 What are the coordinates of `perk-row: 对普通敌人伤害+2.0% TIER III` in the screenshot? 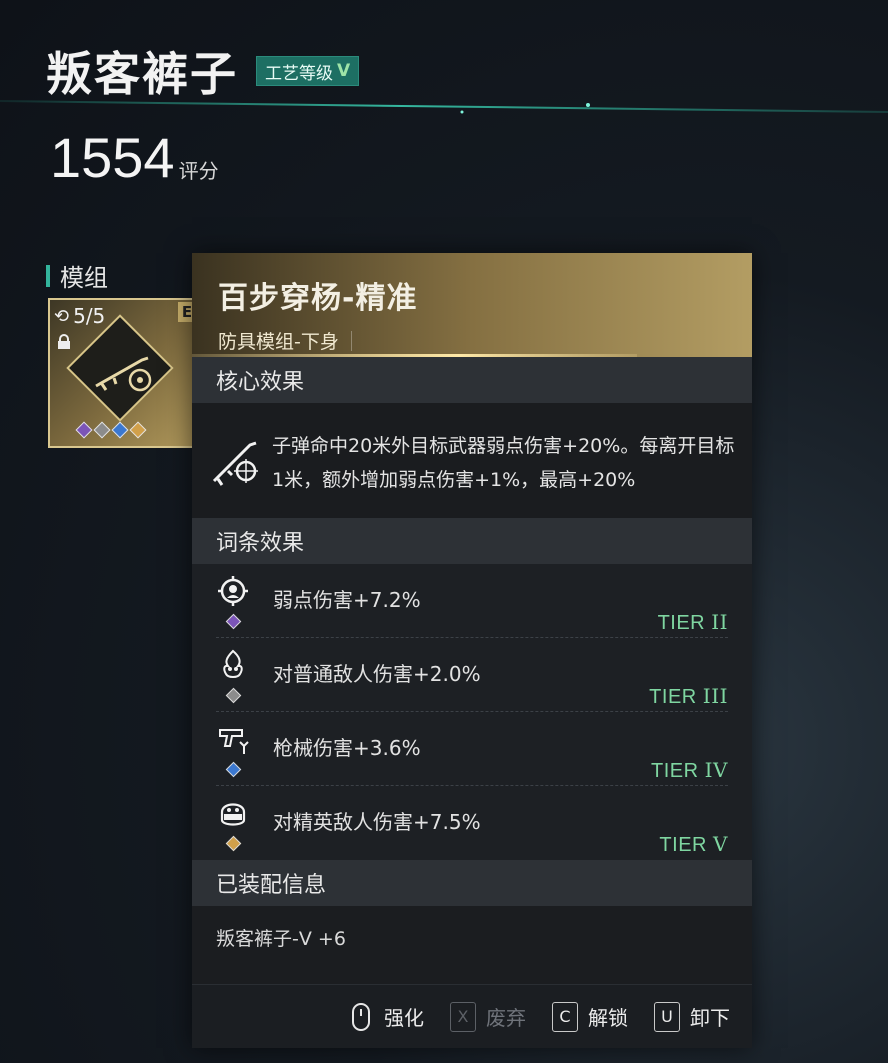 It's located at (472, 675).